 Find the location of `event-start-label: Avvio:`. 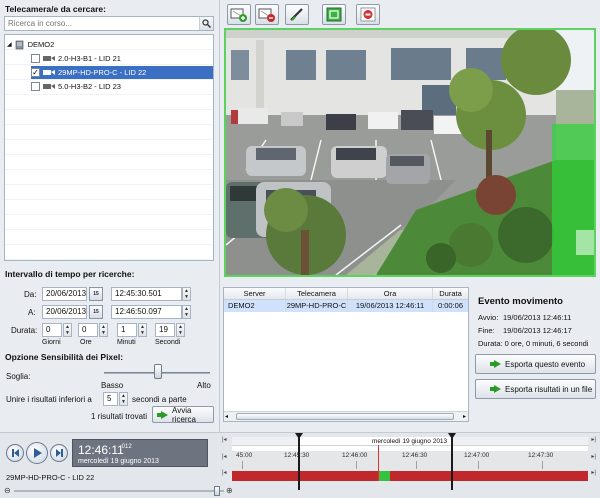

event-start-label: Avvio: is located at coordinates (488, 317).